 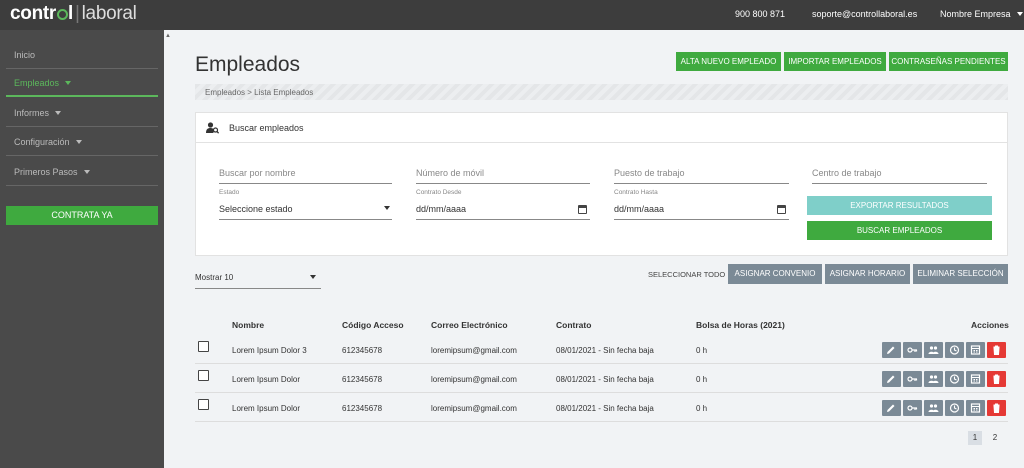 I want to click on column-header-contrato: Contrato, so click(x=573, y=325).